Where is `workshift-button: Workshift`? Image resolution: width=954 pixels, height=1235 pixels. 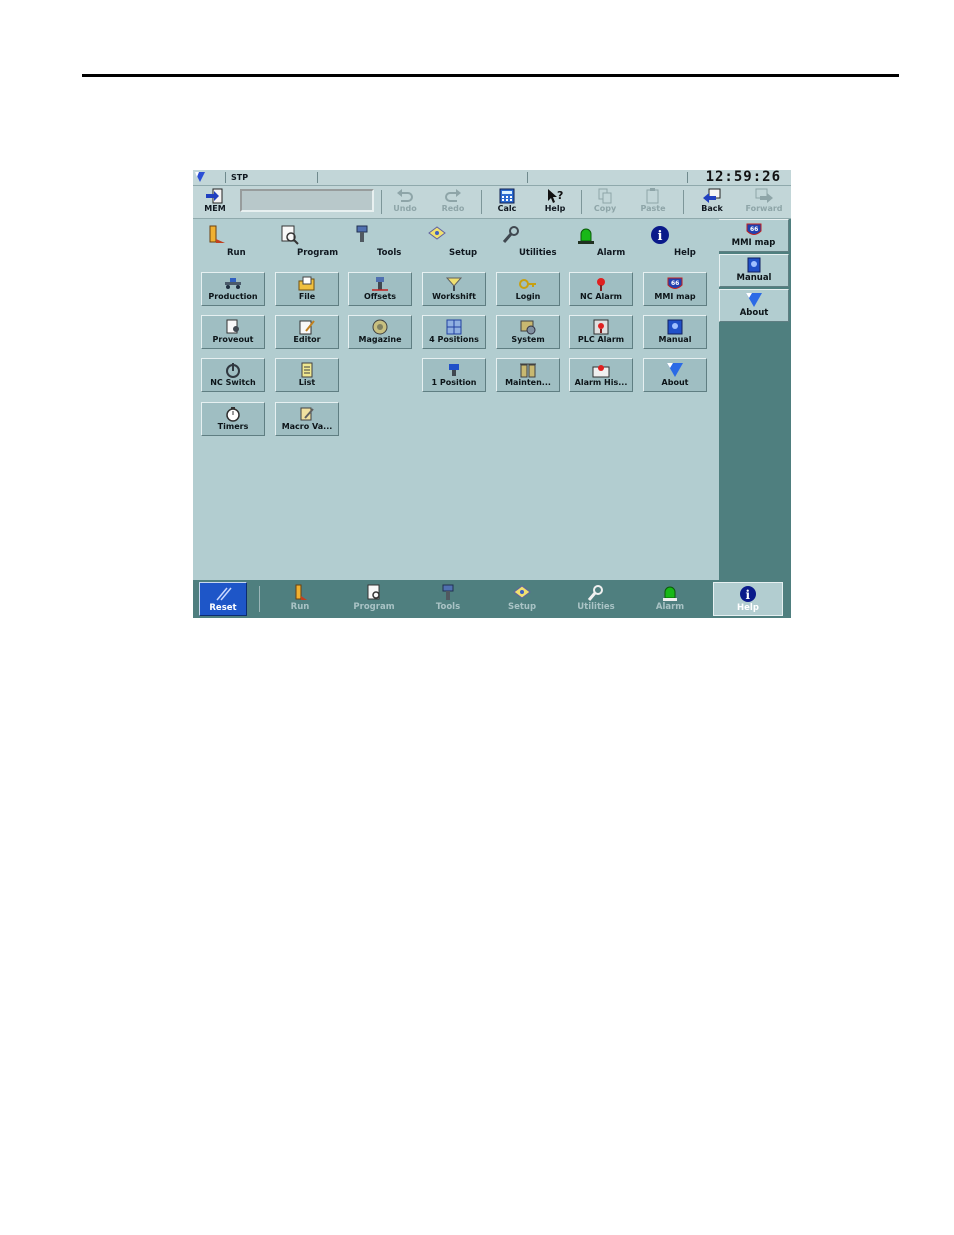 workshift-button: Workshift is located at coordinates (454, 289).